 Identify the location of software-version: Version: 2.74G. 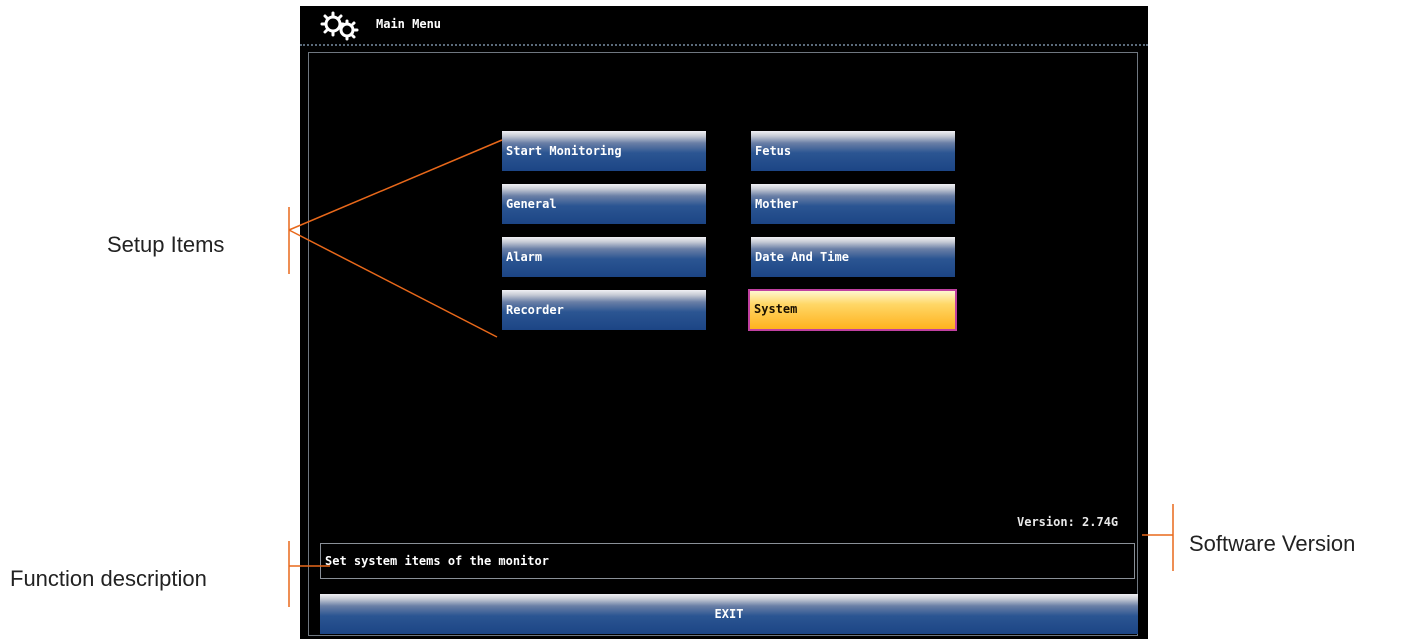
(1068, 522).